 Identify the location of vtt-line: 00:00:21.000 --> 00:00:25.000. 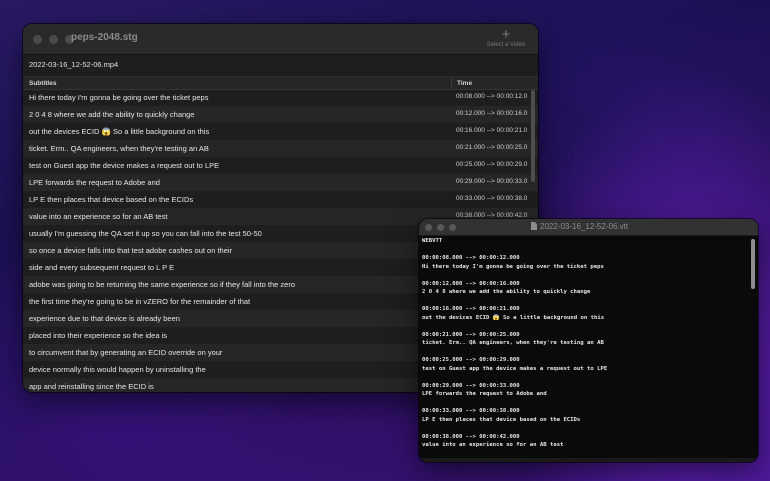
(471, 334).